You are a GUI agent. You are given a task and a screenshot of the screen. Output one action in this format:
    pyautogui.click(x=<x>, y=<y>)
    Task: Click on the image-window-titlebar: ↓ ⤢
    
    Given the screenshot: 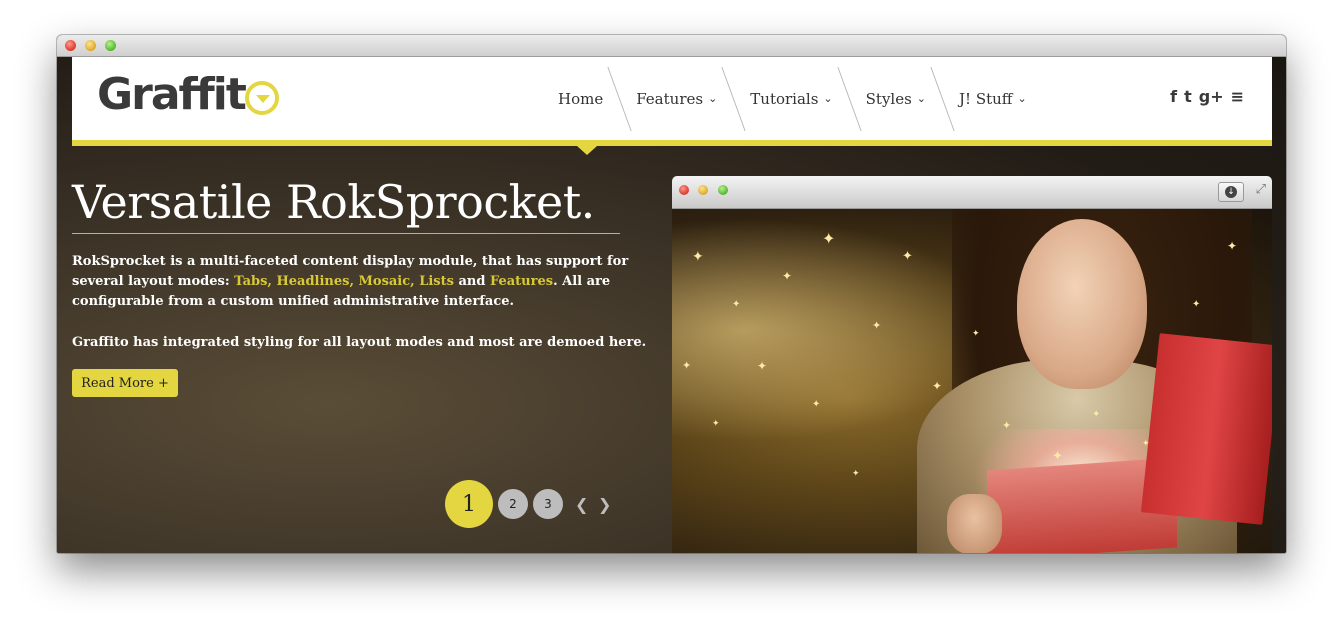 What is the action you would take?
    pyautogui.click(x=972, y=192)
    